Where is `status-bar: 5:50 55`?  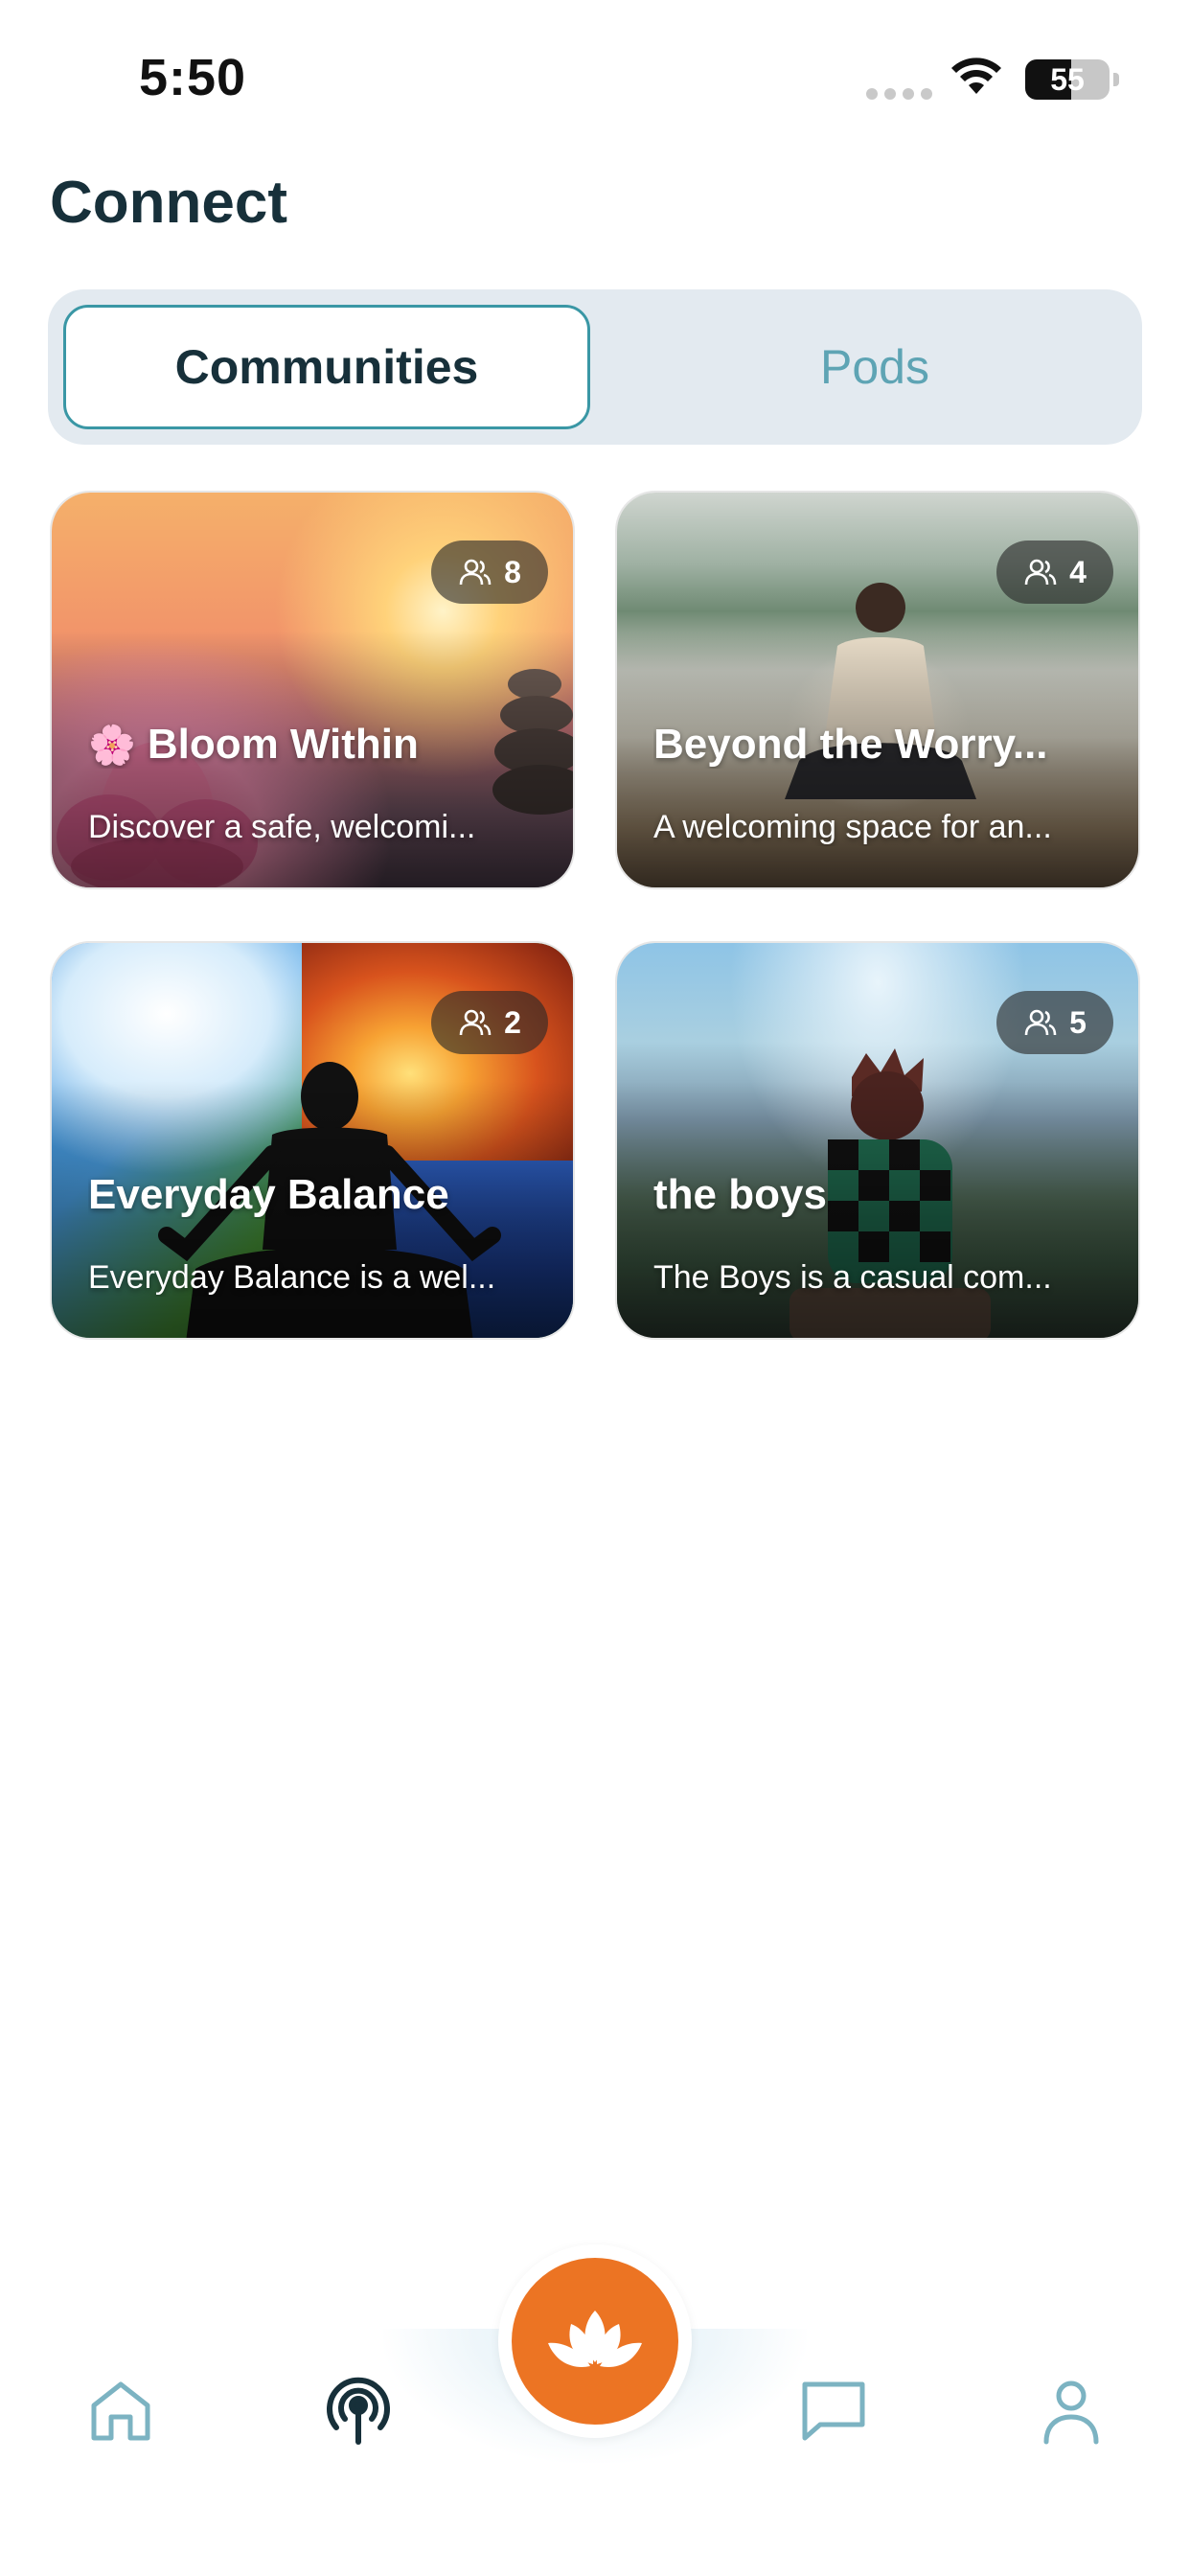 status-bar: 5:50 55 is located at coordinates (595, 72).